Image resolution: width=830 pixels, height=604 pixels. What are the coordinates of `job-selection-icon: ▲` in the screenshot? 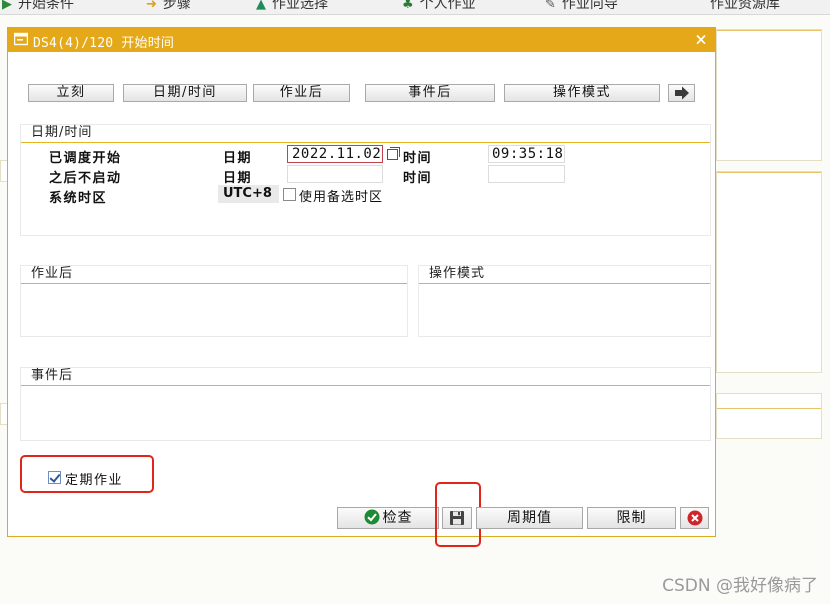 It's located at (261, 6).